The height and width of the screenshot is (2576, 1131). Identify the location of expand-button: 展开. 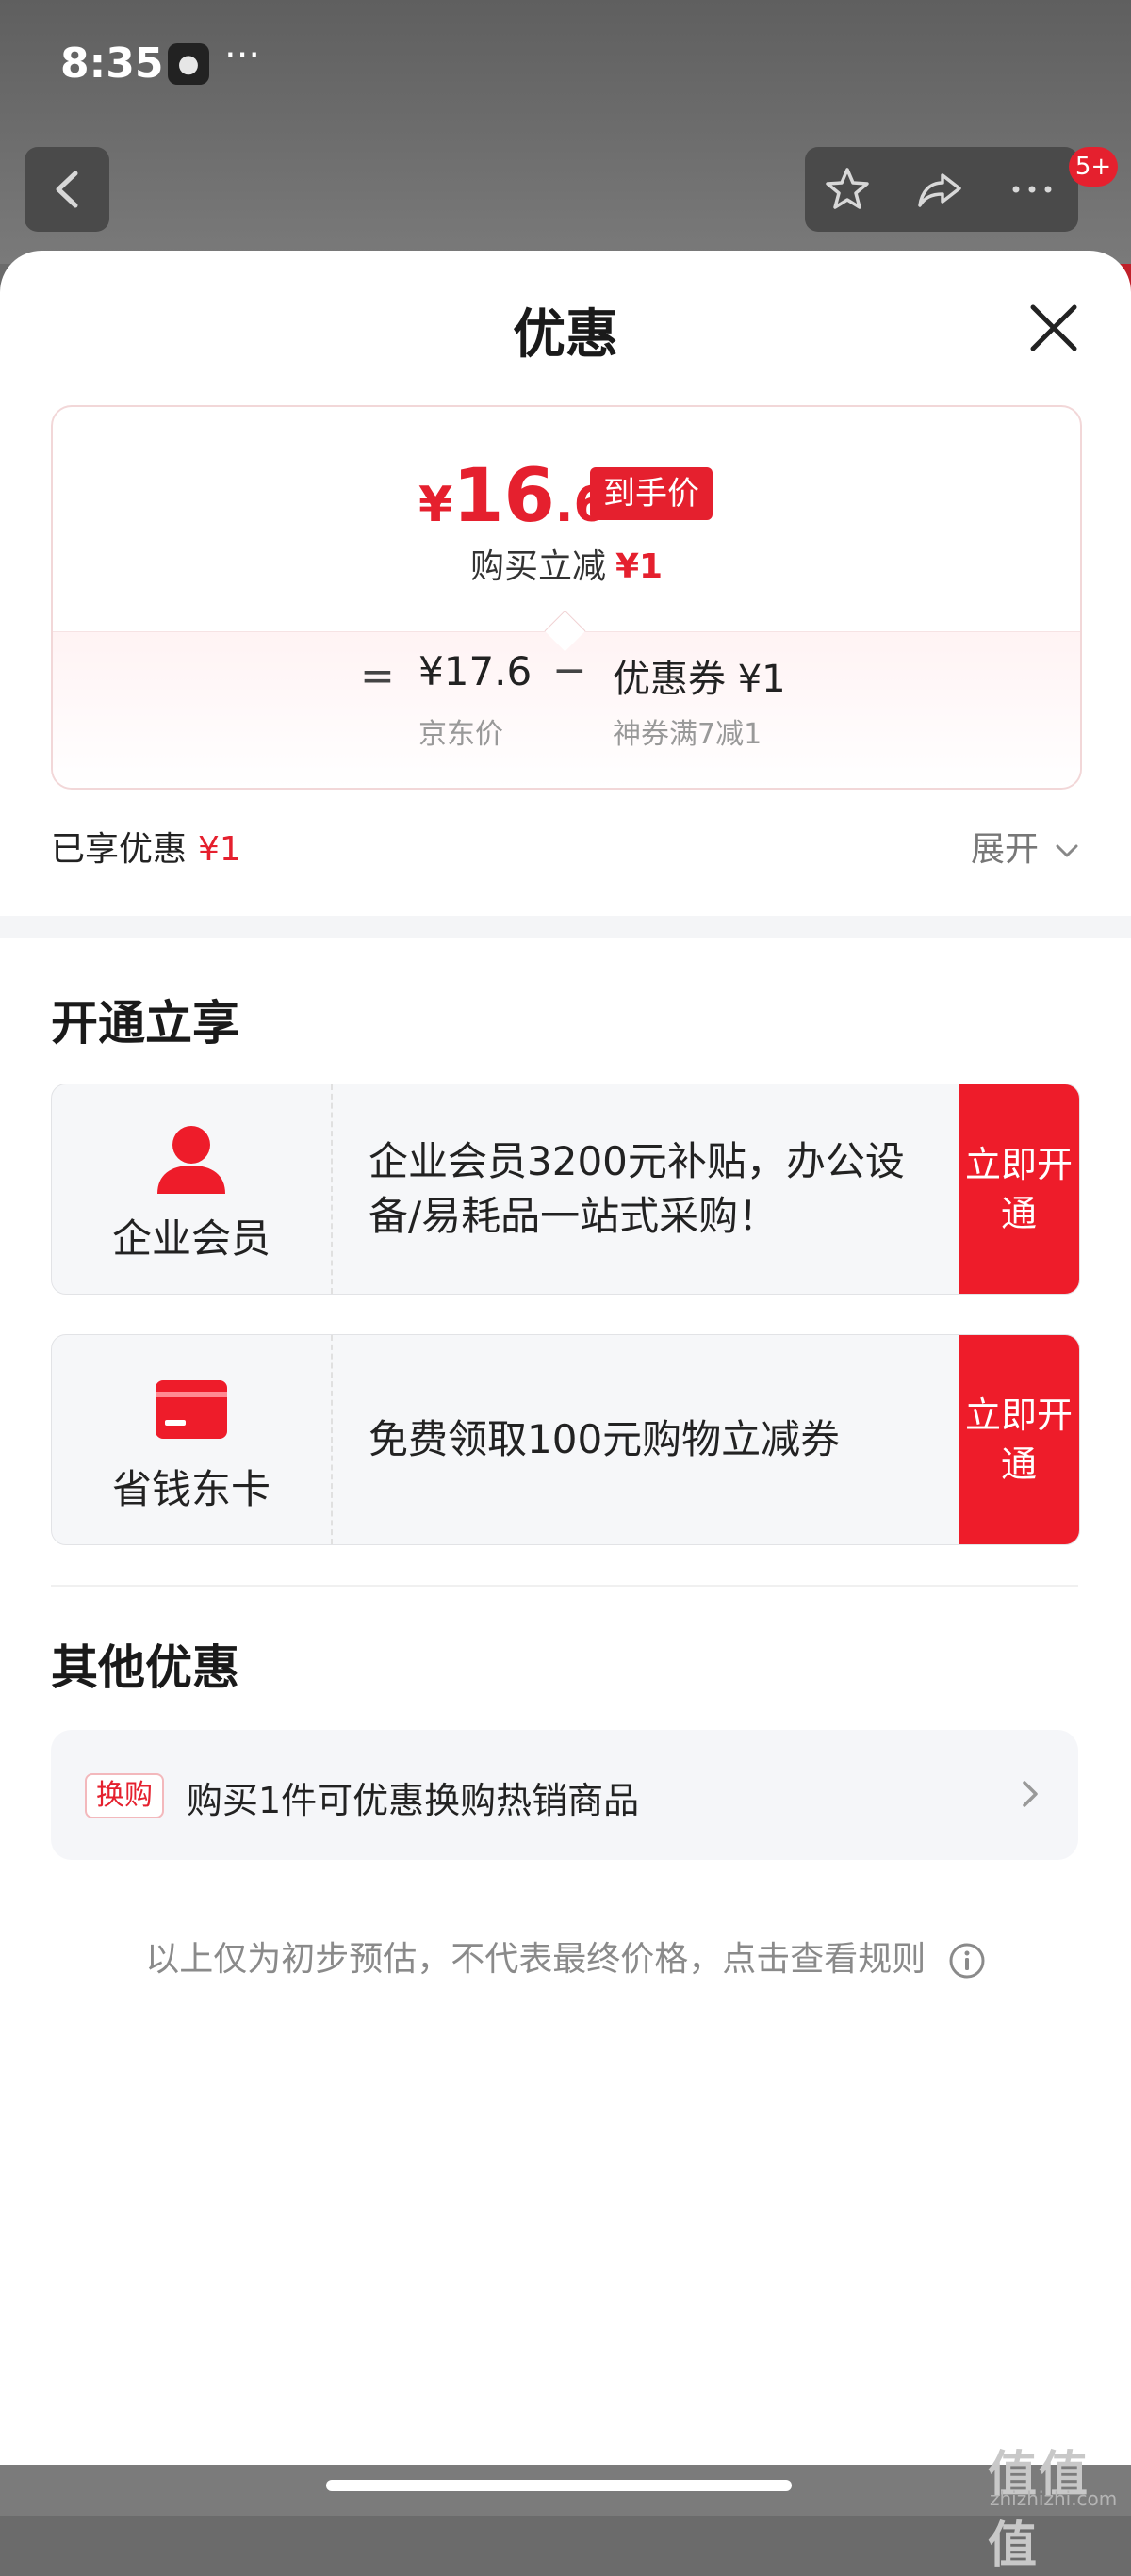
(1025, 846).